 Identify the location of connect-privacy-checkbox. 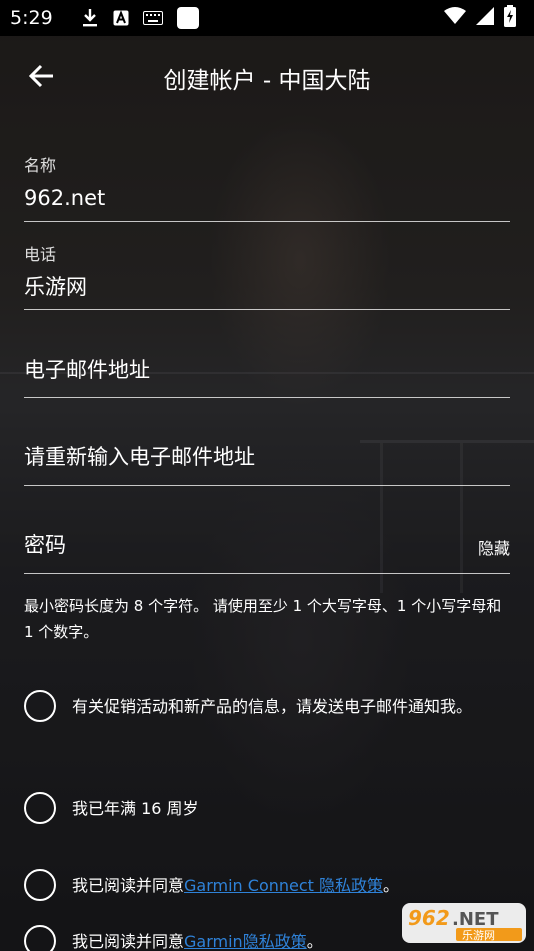
(40, 885).